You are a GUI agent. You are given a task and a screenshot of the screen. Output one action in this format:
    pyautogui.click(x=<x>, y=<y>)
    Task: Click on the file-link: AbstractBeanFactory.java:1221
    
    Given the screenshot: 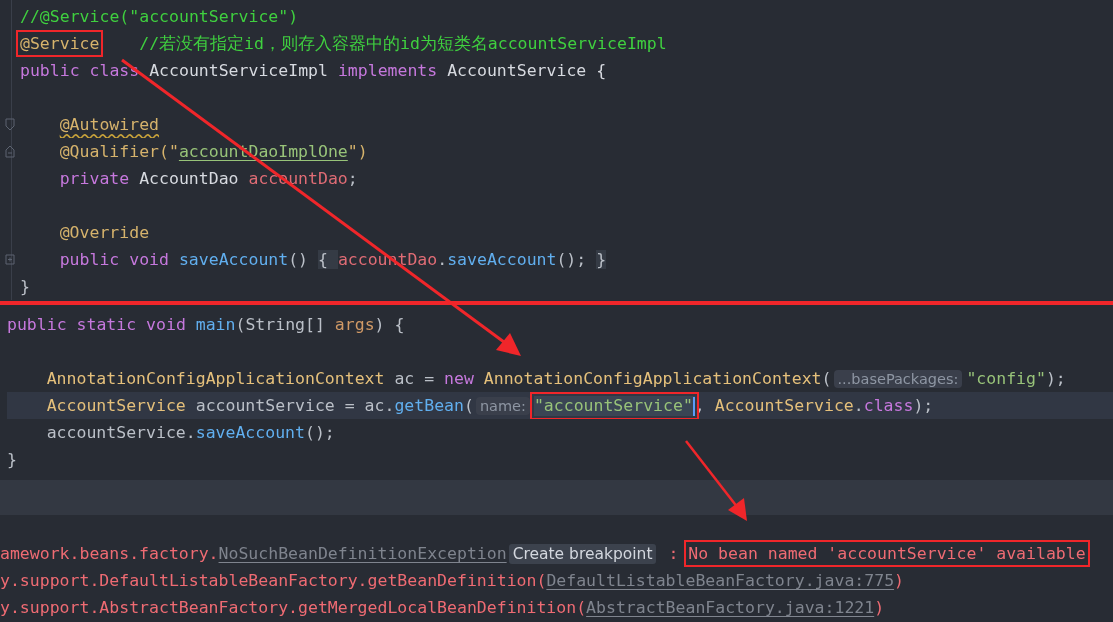 What is the action you would take?
    pyautogui.click(x=730, y=607)
    